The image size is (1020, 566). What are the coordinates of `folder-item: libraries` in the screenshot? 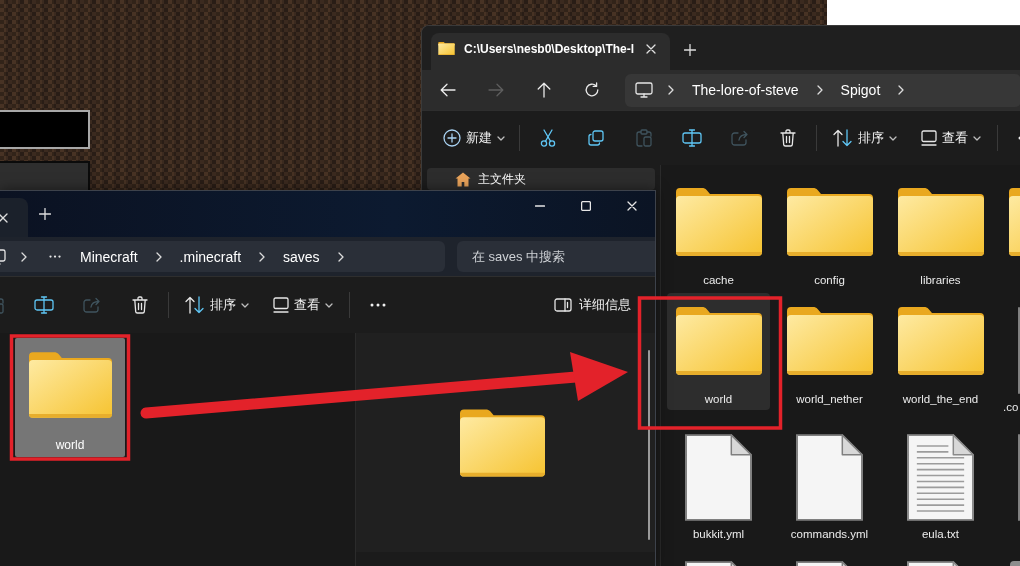 It's located at (940, 232).